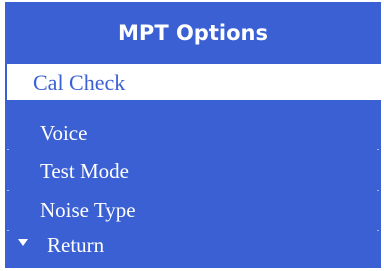 The height and width of the screenshot is (271, 384). What do you see at coordinates (75, 245) in the screenshot?
I see `menu-item-return: Return` at bounding box center [75, 245].